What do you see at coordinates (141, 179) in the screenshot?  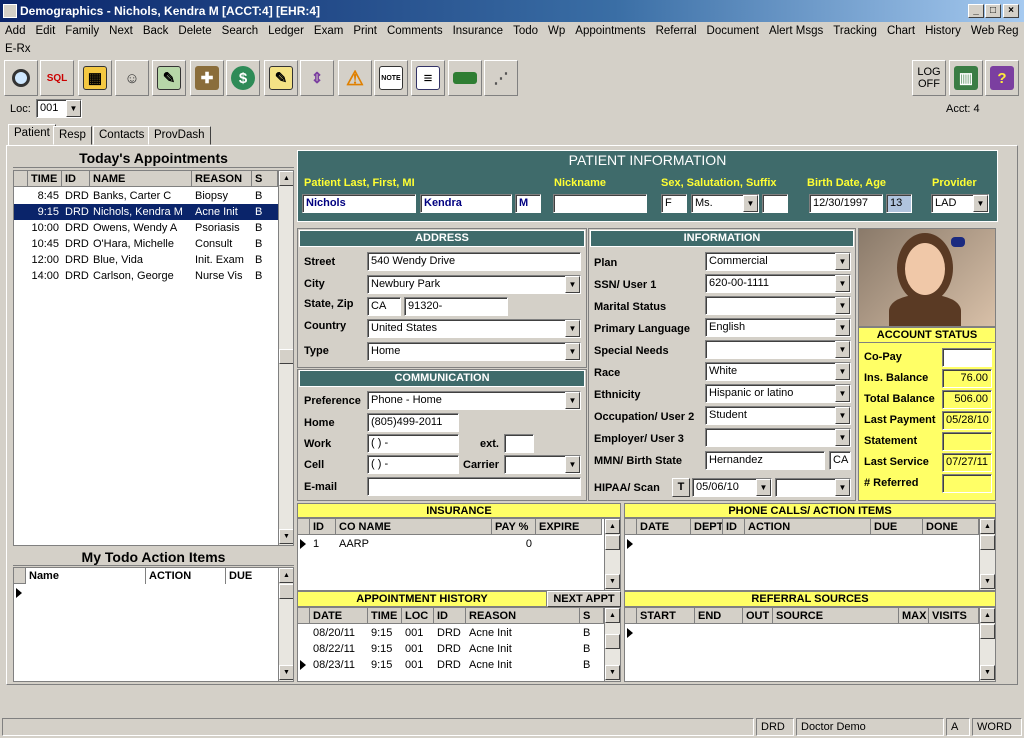 I see `col-name: NAME` at bounding box center [141, 179].